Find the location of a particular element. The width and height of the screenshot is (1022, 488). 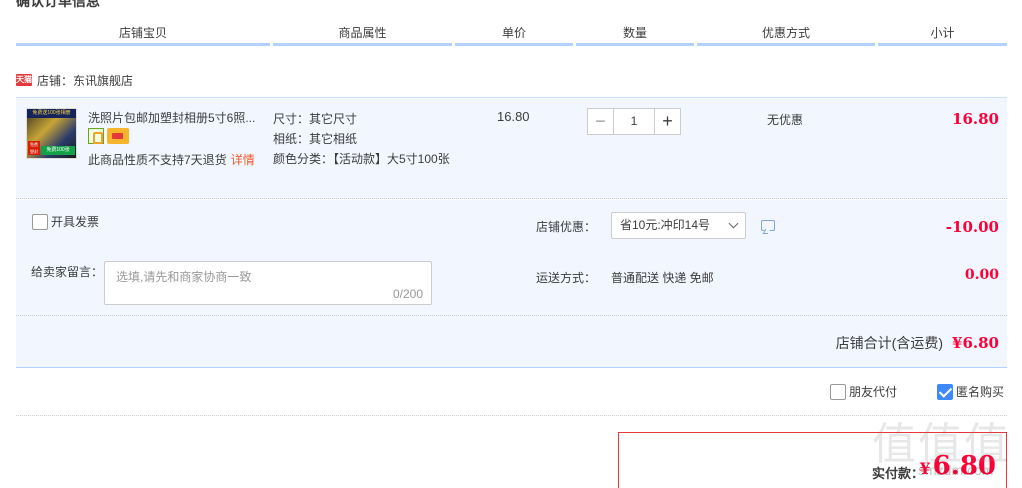

shipping-method: 普通配送 快递 免邮 is located at coordinates (662, 278).